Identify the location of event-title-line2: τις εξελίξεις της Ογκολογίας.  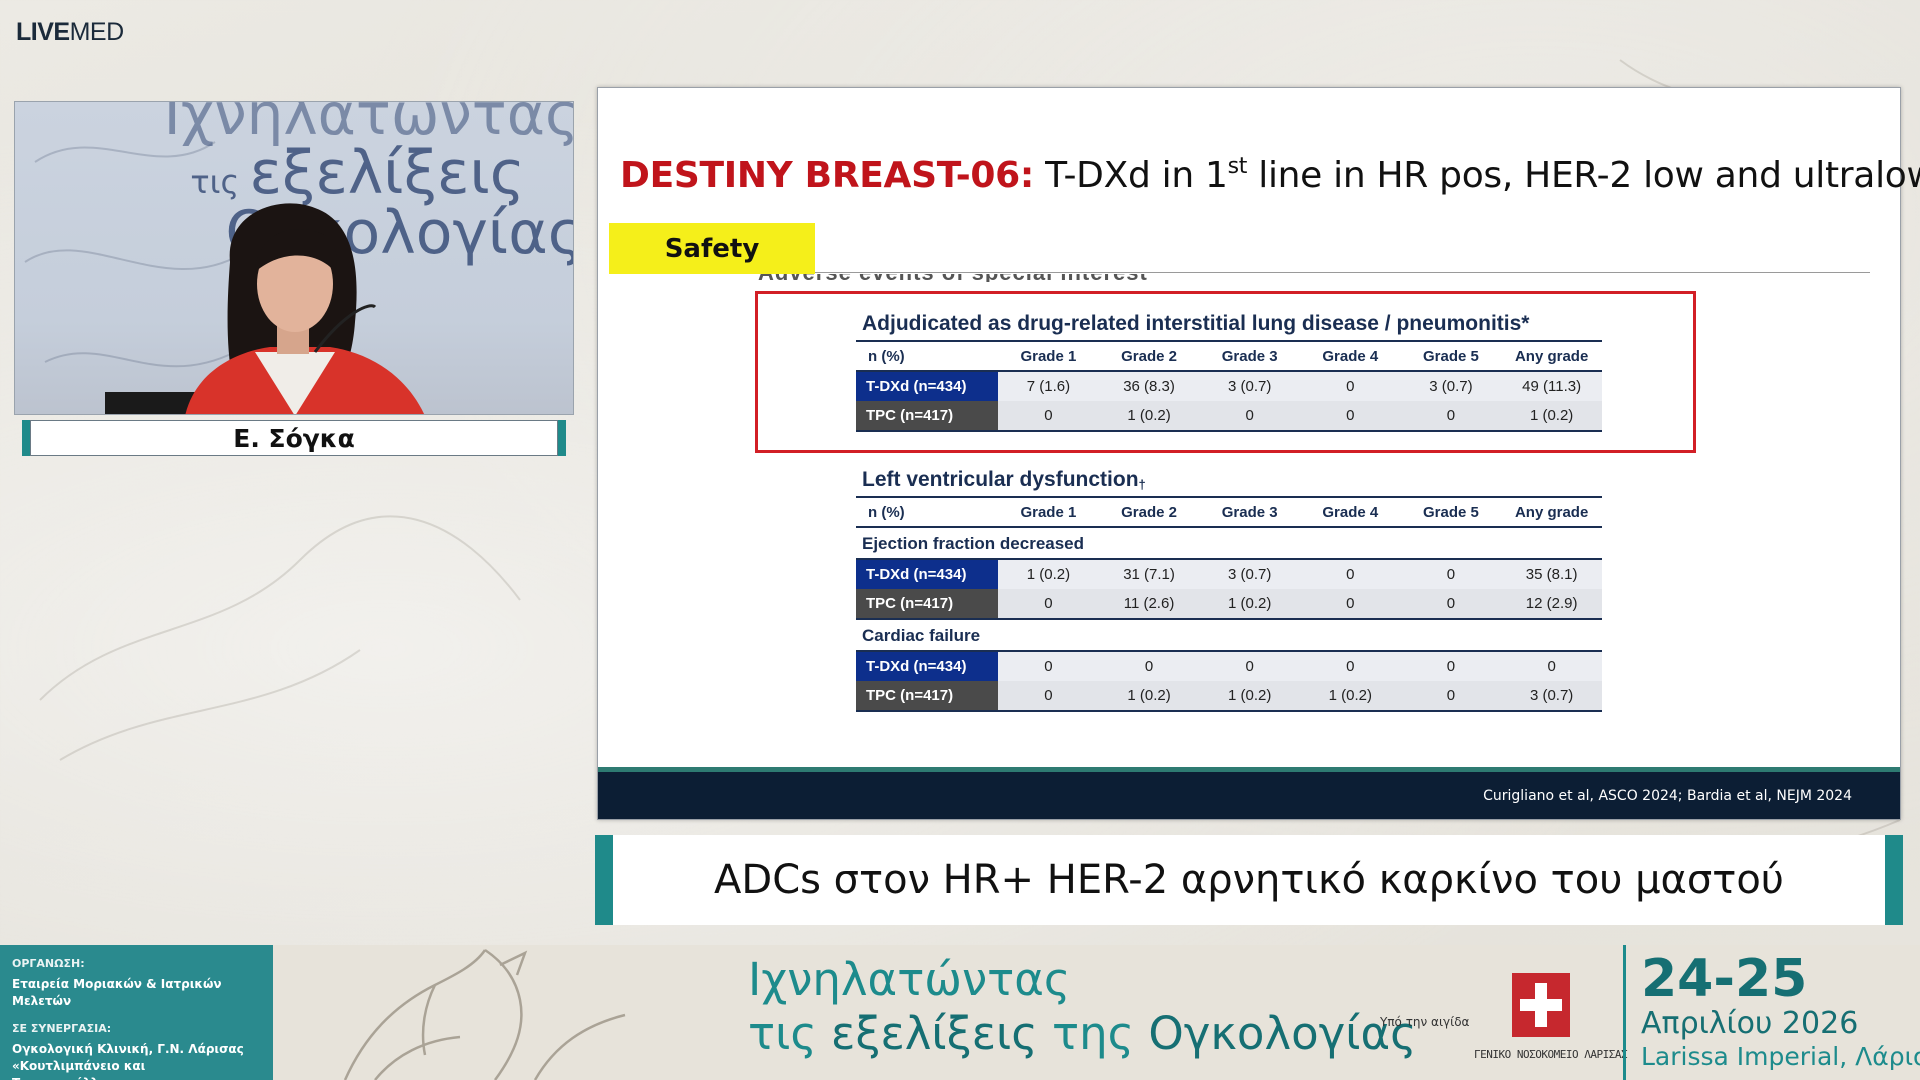
(1082, 1033).